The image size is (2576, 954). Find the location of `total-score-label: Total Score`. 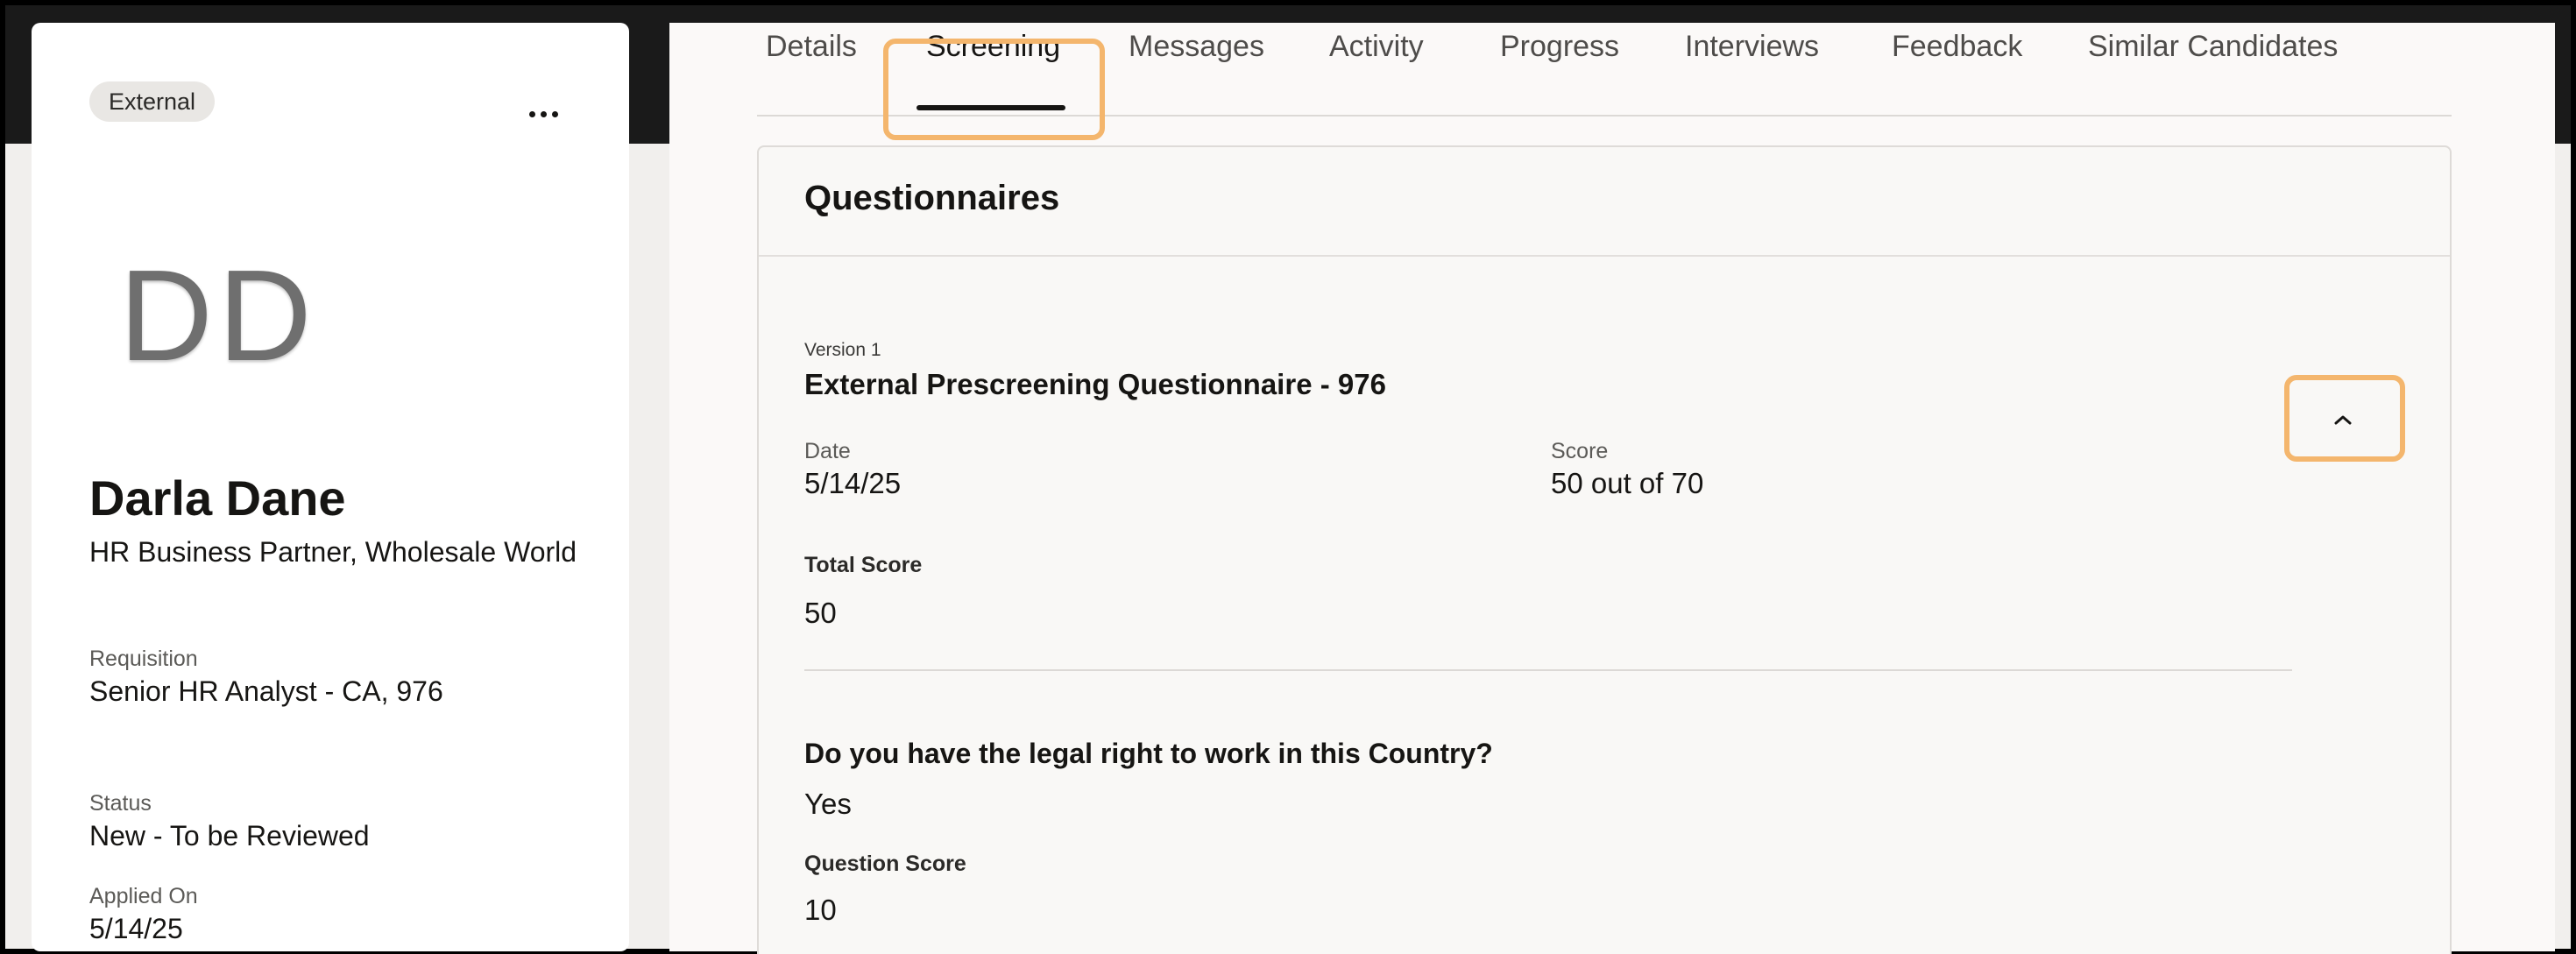

total-score-label: Total Score is located at coordinates (863, 565).